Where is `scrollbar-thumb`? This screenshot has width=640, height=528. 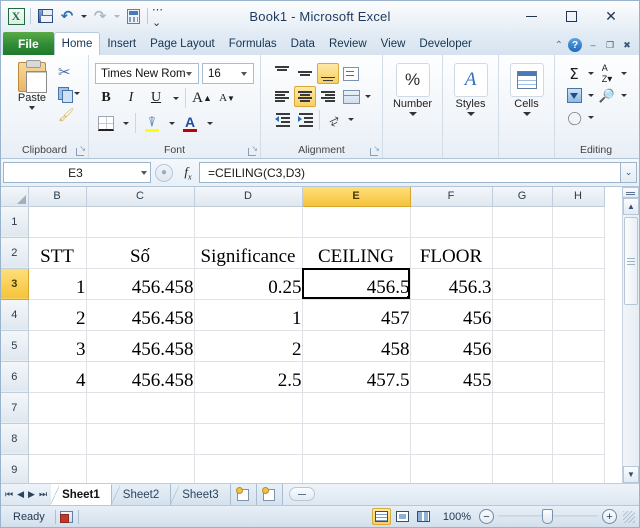 scrollbar-thumb is located at coordinates (631, 261).